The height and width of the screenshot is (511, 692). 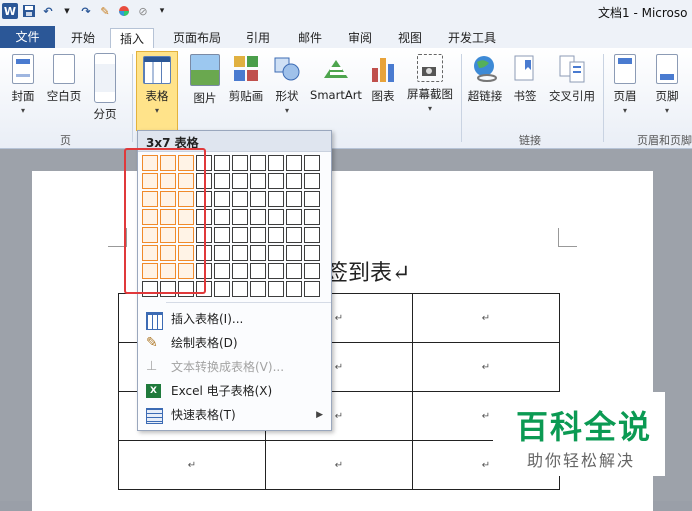 What do you see at coordinates (360, 38) in the screenshot?
I see `tab-review: 审阅` at bounding box center [360, 38].